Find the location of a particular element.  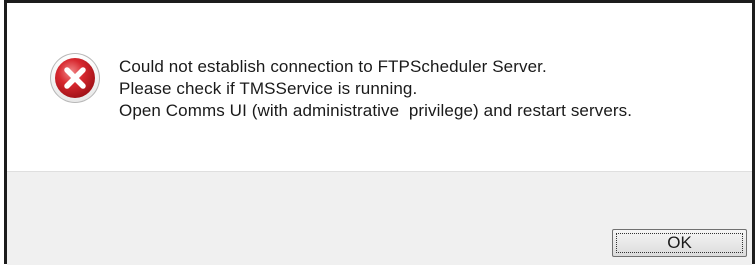

ok-button-label: OK is located at coordinates (679, 242).